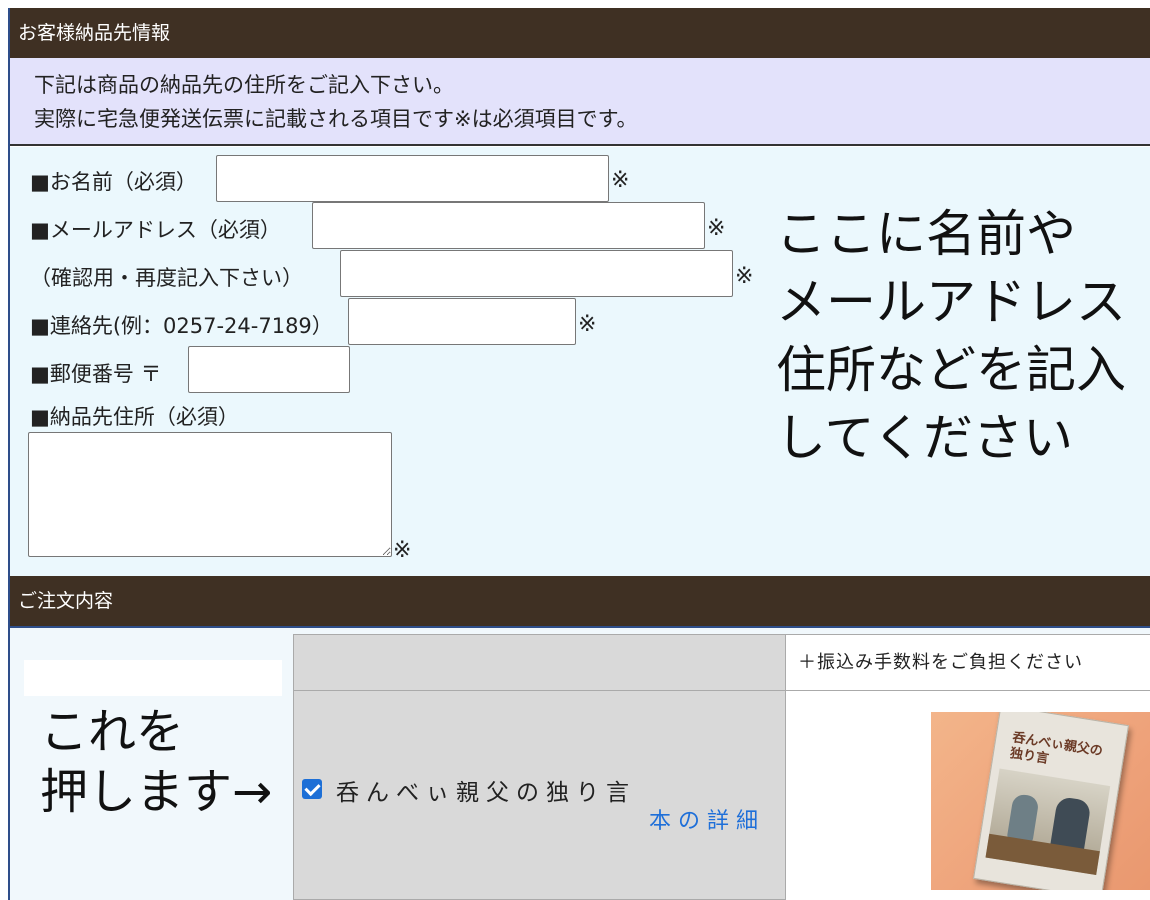 This screenshot has width=1150, height=900. Describe the element at coordinates (181, 326) in the screenshot. I see `phone-label: ■連絡先(例：0257-24-7189）` at that location.